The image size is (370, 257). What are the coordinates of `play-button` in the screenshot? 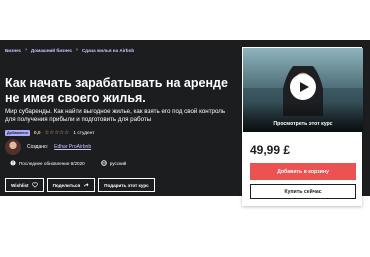 It's located at (303, 87).